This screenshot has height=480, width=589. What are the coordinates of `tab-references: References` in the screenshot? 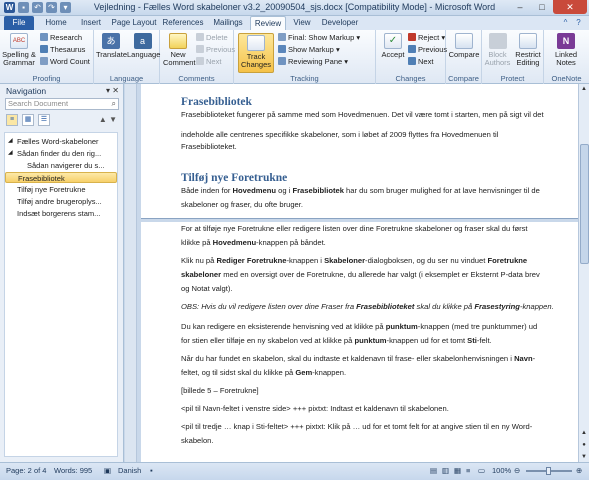 It's located at (183, 23).